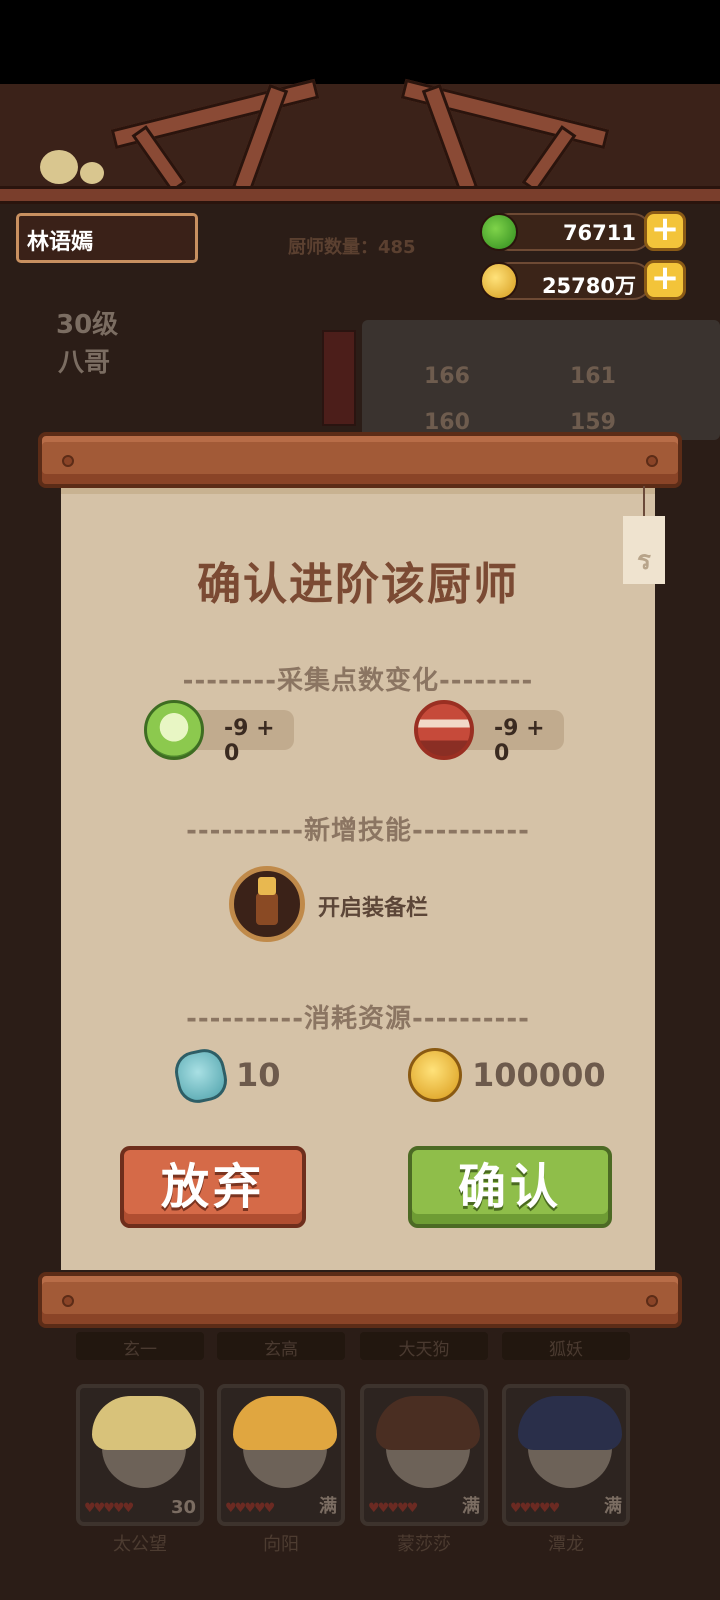 The width and height of the screenshot is (720, 1600). What do you see at coordinates (174, 730) in the screenshot?
I see `vegetable-icon` at bounding box center [174, 730].